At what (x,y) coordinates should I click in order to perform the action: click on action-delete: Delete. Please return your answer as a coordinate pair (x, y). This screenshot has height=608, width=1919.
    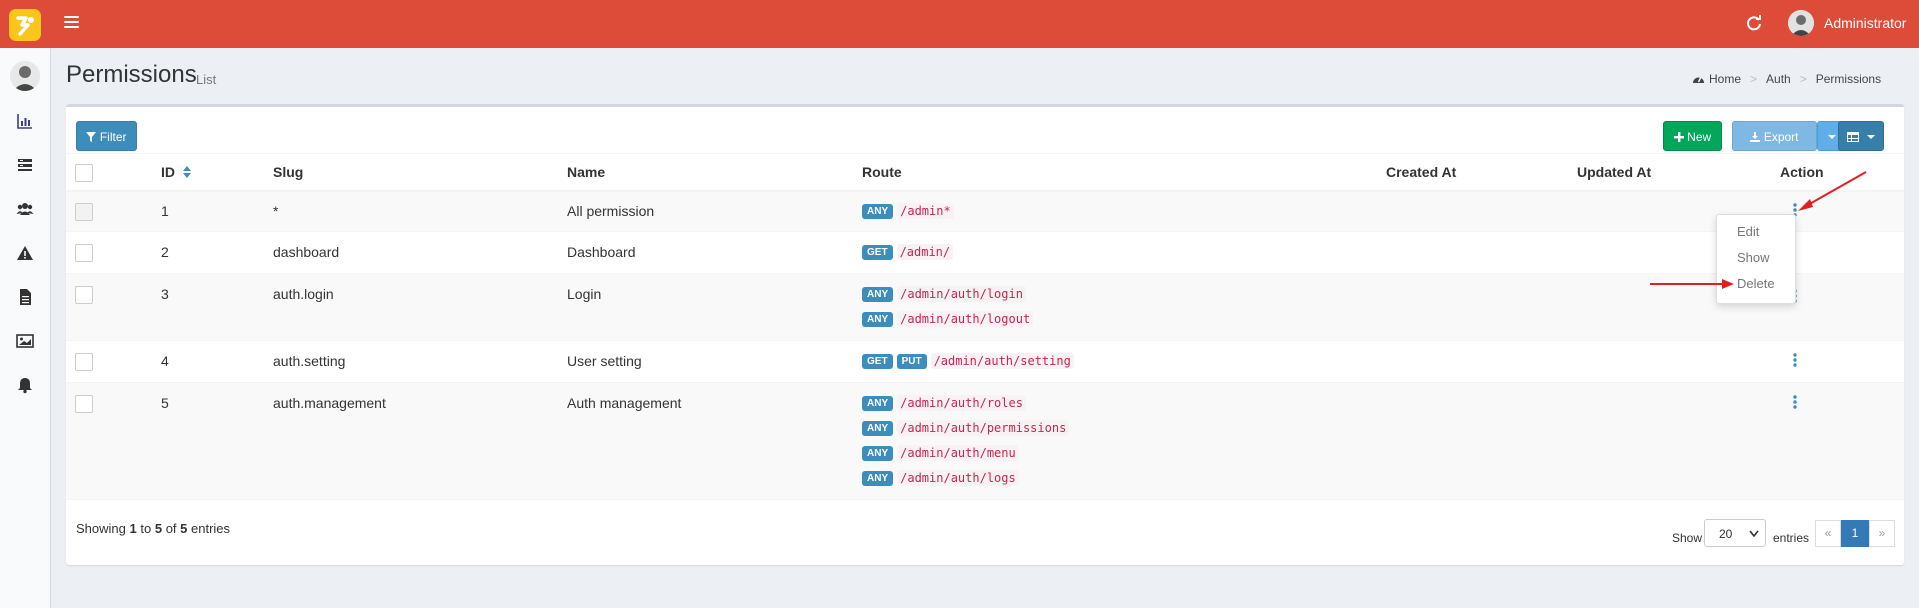
    Looking at the image, I should click on (1756, 283).